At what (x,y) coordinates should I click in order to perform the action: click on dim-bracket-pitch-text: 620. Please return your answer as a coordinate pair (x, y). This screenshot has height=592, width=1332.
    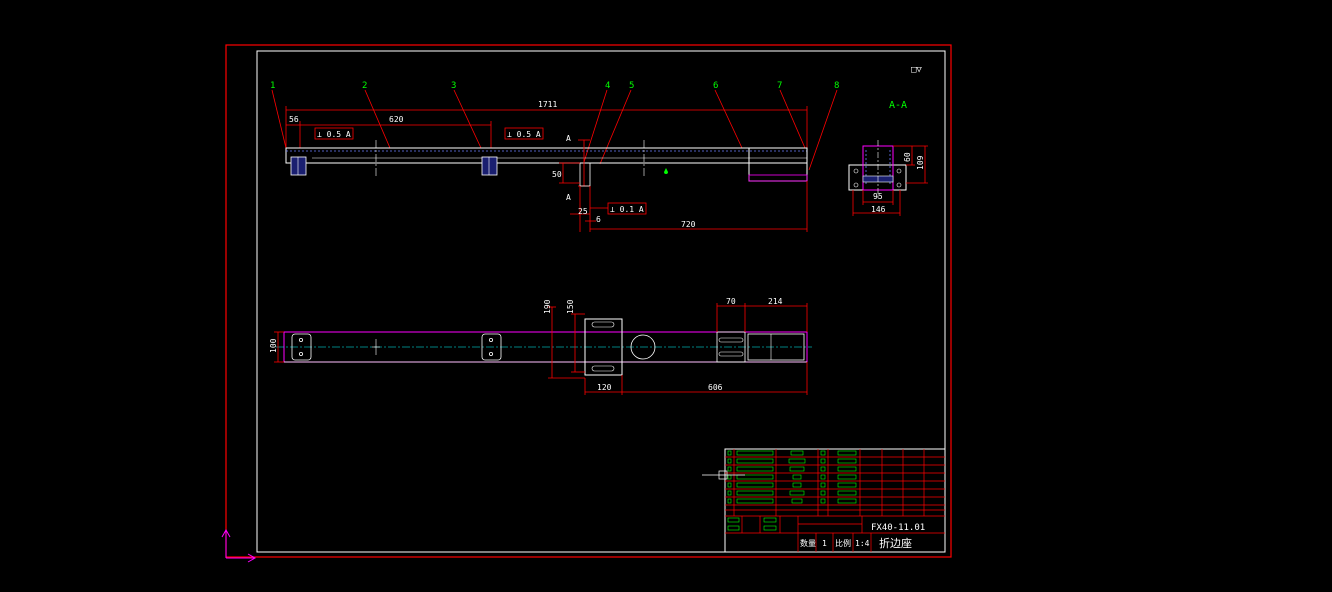
    Looking at the image, I should click on (396, 119).